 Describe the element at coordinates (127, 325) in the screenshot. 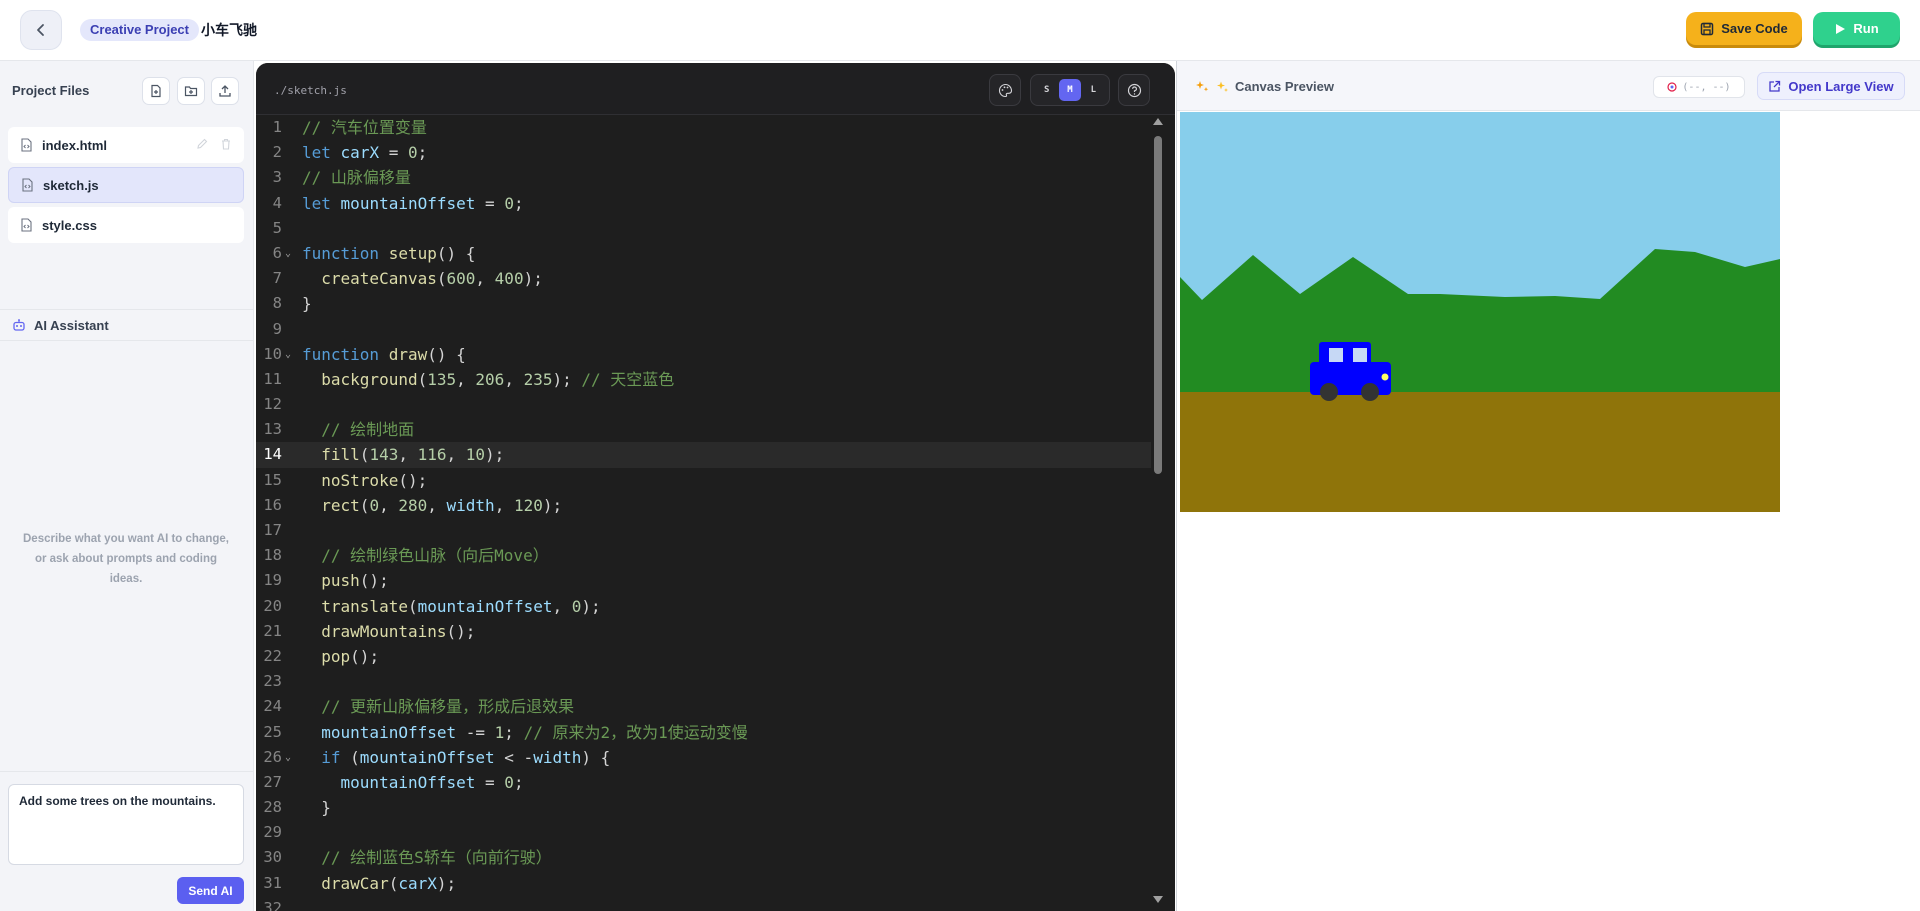

I see `ai-assistant-header: AI Assistant` at that location.